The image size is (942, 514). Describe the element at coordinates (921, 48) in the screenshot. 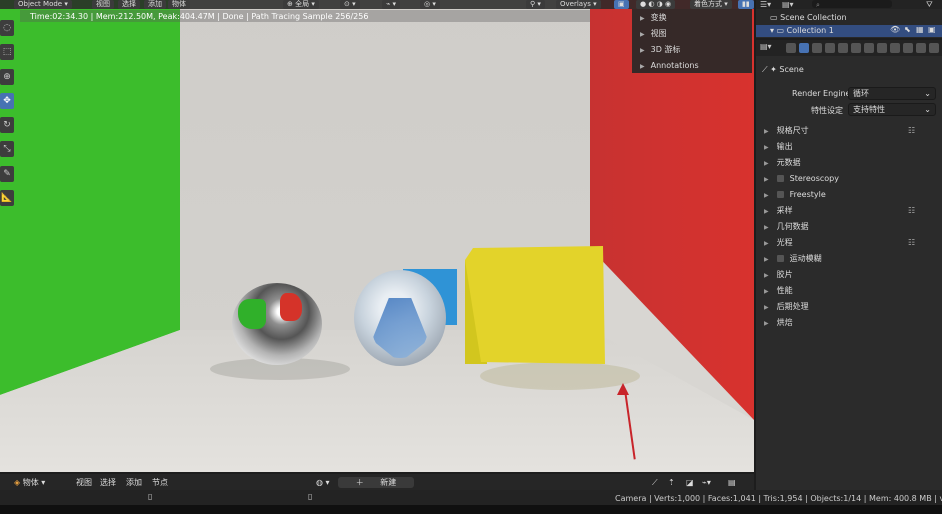

I see `constraints-tab-icon` at that location.